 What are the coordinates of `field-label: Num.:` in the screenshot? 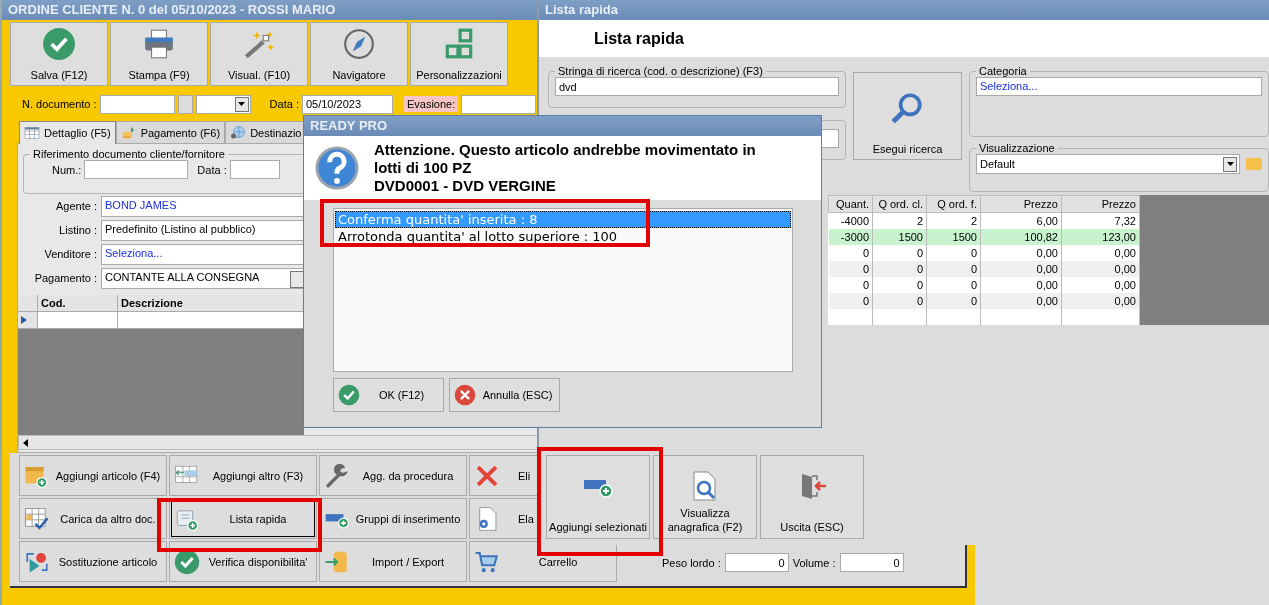 It's located at (67, 169).